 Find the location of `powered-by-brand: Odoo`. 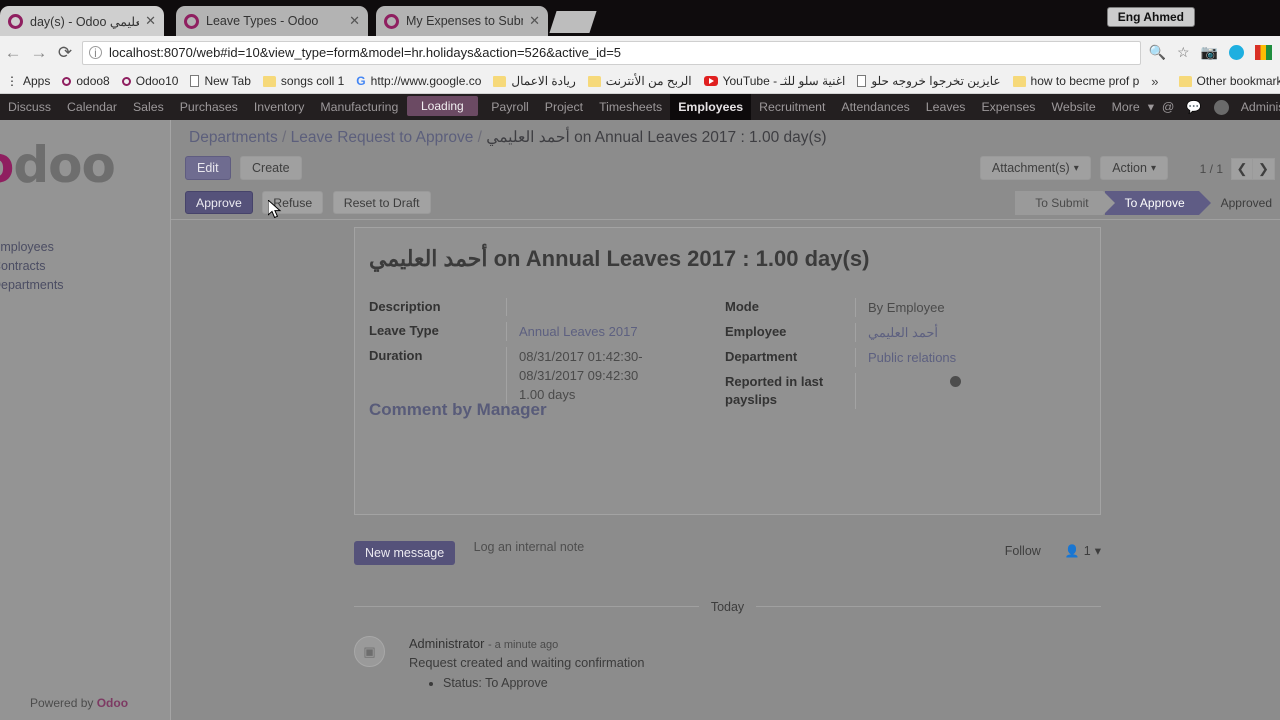

powered-by-brand: Odoo is located at coordinates (112, 703).